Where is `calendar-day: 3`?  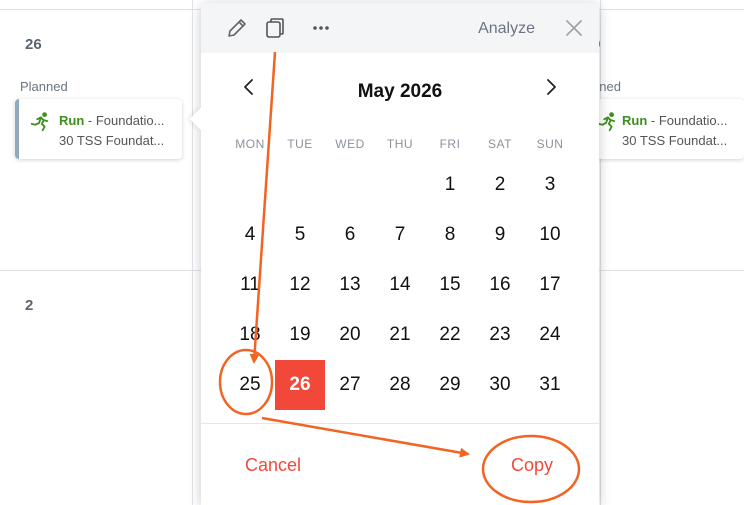
calendar-day: 3 is located at coordinates (550, 185).